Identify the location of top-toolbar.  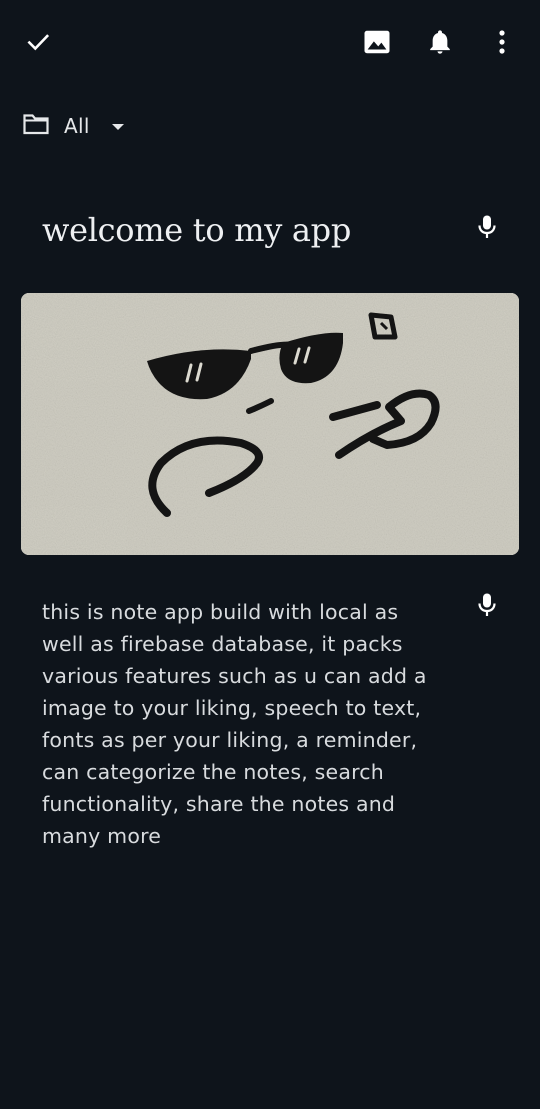
(270, 43).